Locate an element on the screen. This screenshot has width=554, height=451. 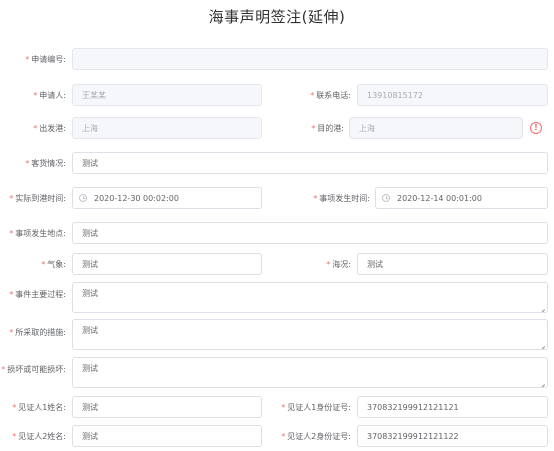
departure-port-label-text: 出发港: is located at coordinates (52, 128).